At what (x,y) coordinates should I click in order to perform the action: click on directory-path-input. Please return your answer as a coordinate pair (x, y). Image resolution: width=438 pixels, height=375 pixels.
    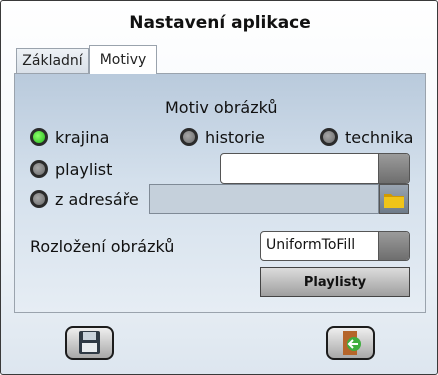
    Looking at the image, I should click on (264, 199).